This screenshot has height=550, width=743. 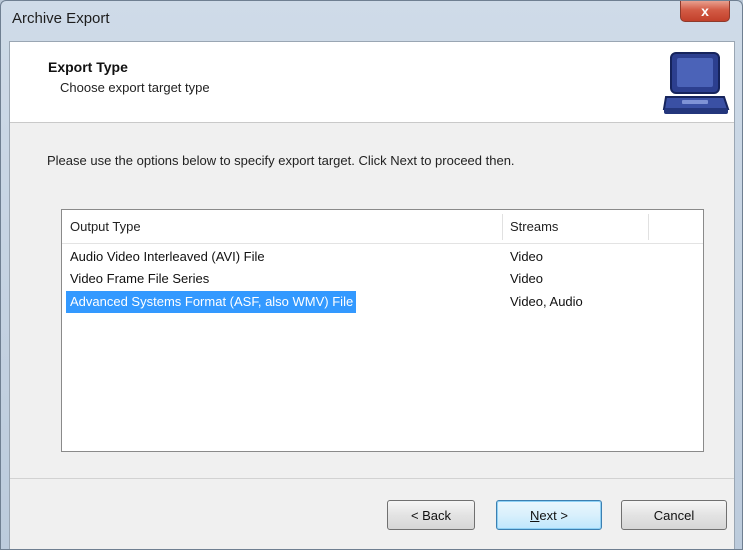 I want to click on column-header-output-type: Output Type, so click(x=105, y=226).